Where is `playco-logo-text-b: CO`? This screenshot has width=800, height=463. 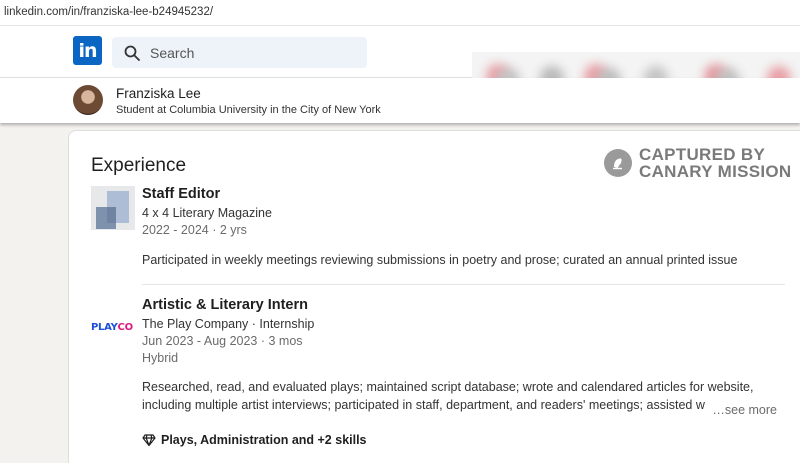 playco-logo-text-b: CO is located at coordinates (125, 327).